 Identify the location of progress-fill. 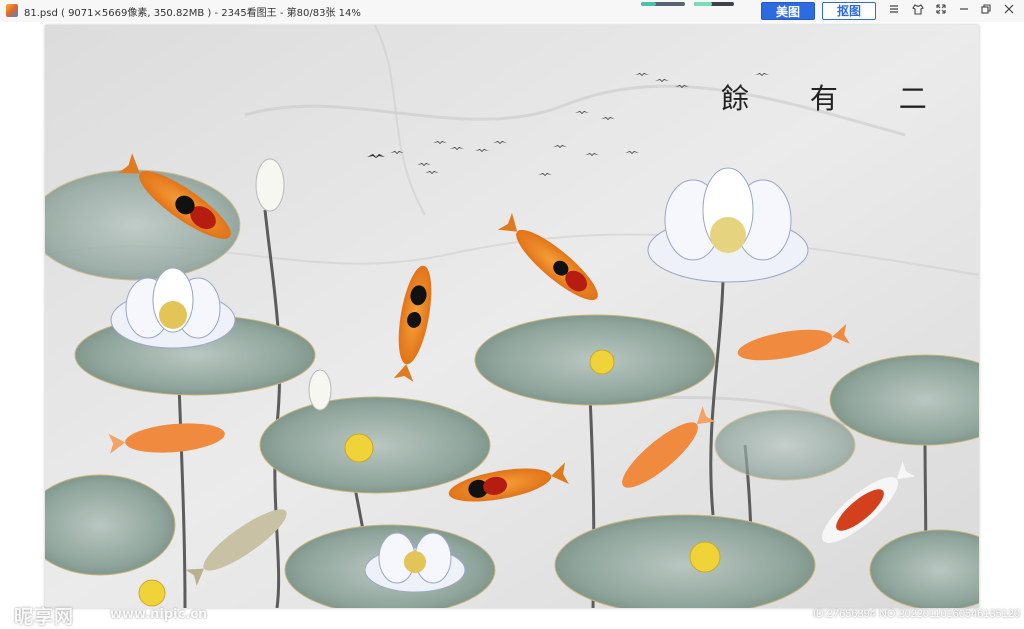
(649, 4).